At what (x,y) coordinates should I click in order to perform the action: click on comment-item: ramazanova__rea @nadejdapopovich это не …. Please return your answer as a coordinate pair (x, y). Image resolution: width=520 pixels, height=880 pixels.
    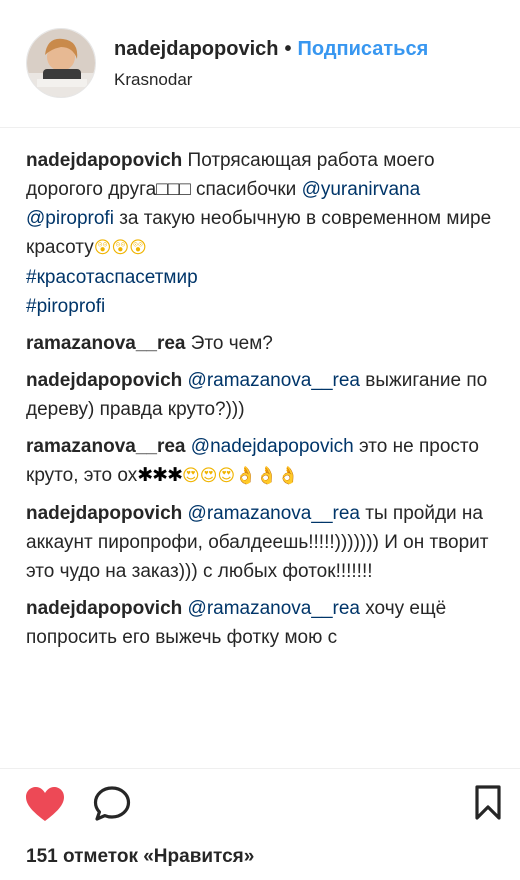
    Looking at the image, I should click on (260, 461).